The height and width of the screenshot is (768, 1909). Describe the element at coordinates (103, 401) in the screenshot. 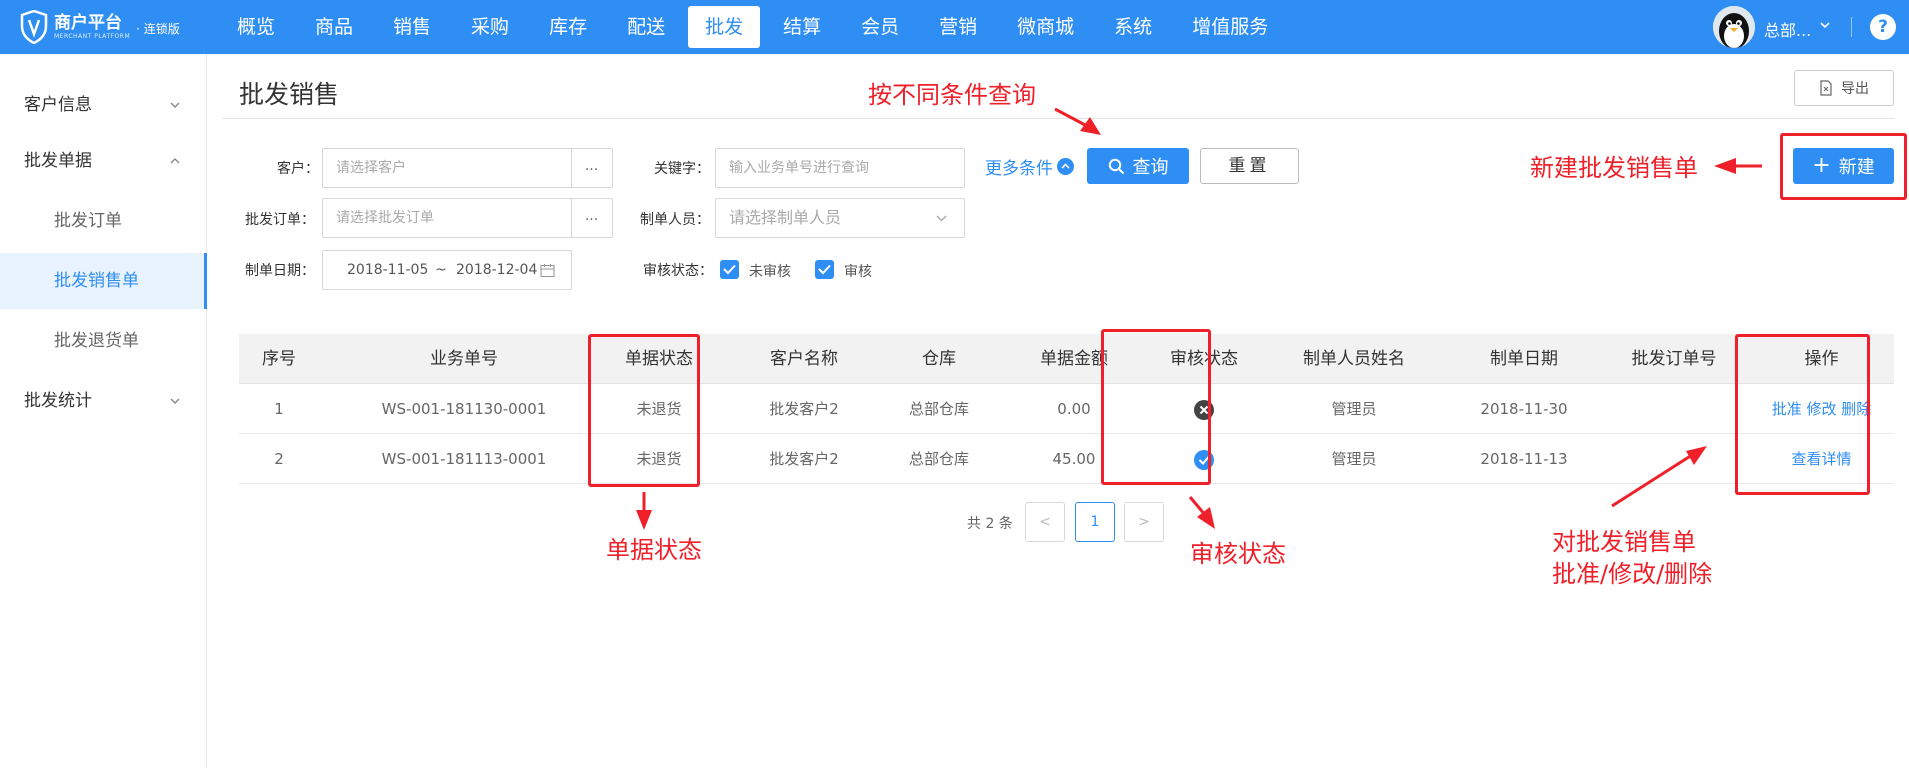

I see `sidebar-item-wholesale-stats: 批发统计` at that location.